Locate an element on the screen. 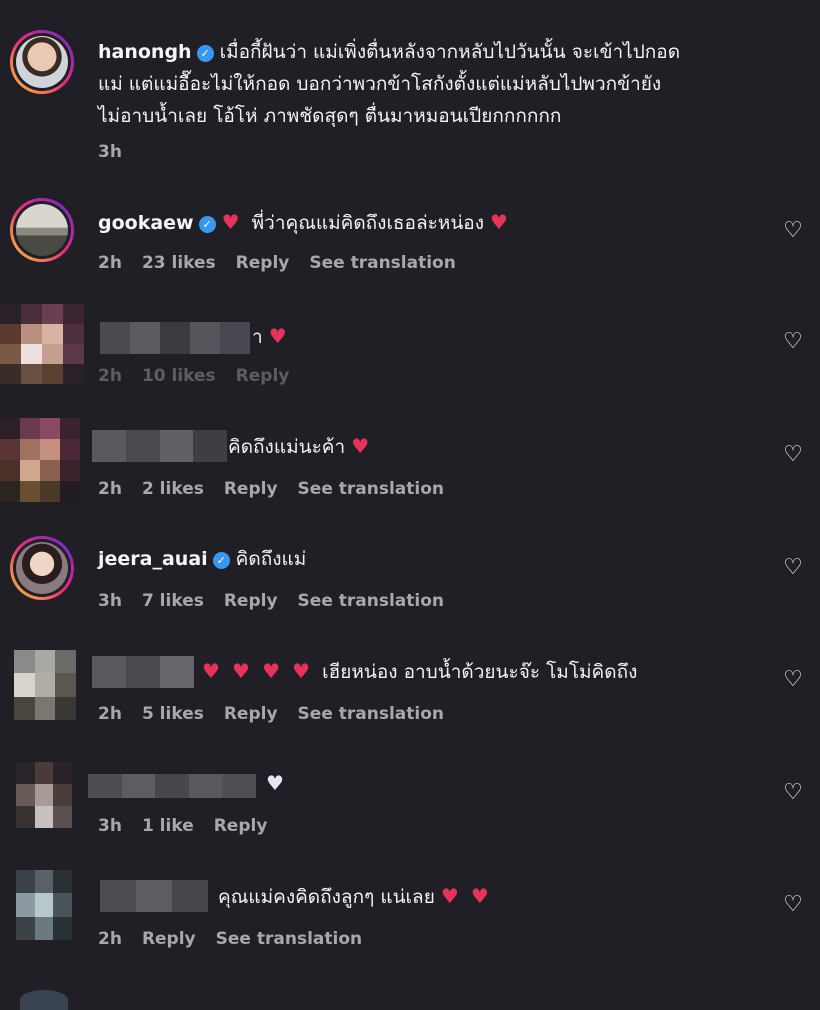  comment-body: ♥ is located at coordinates (275, 783).